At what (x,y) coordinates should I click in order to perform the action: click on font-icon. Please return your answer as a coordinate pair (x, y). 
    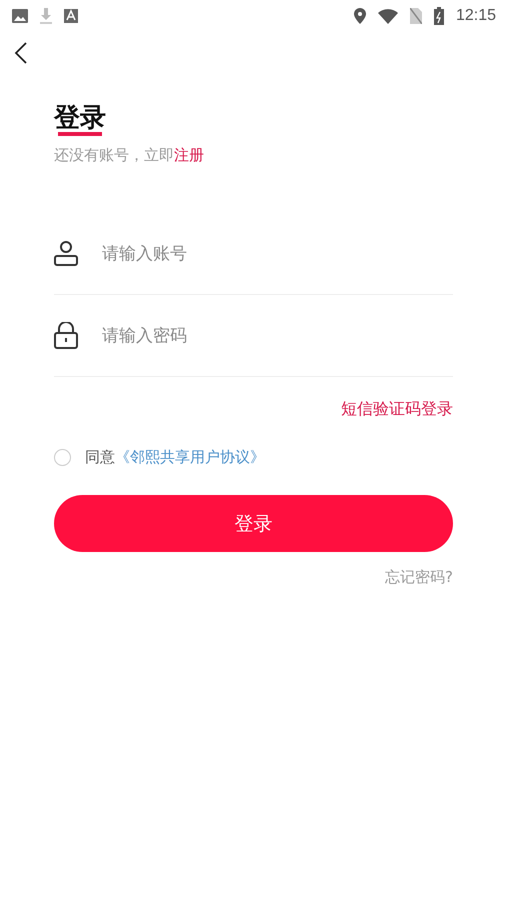
    Looking at the image, I should click on (71, 16).